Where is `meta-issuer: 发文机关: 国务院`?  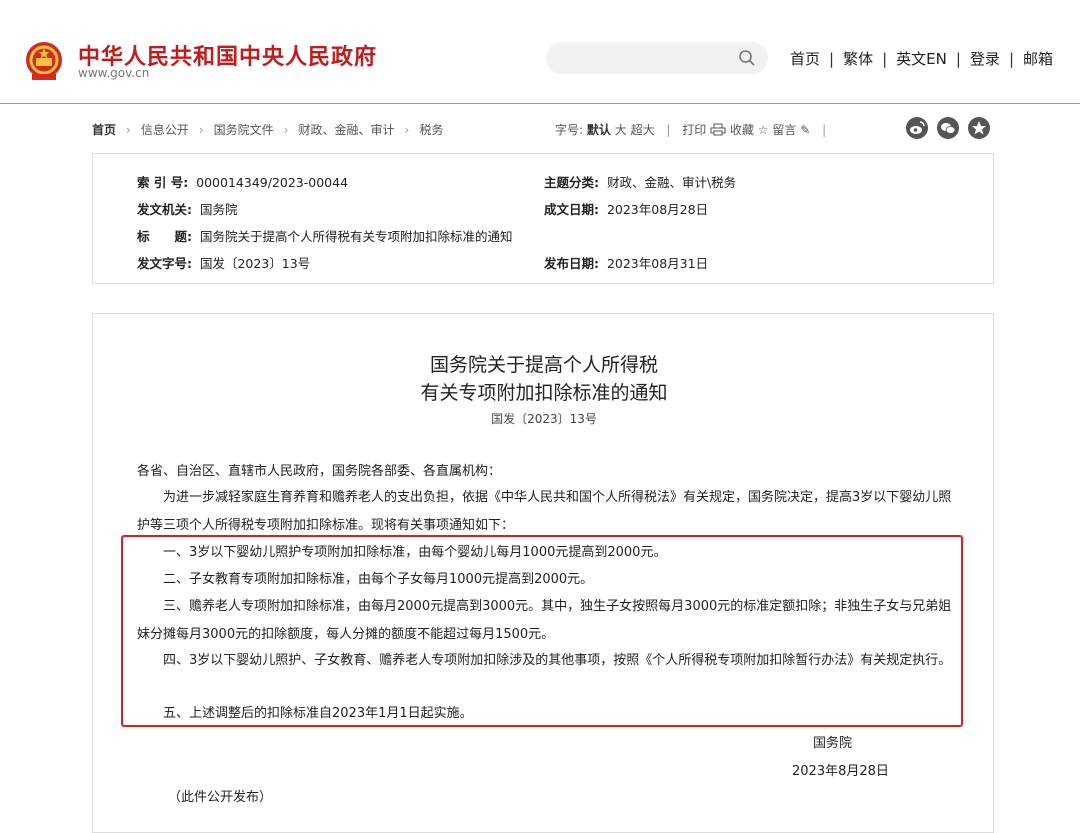 meta-issuer: 发文机关: 国务院 is located at coordinates (187, 208).